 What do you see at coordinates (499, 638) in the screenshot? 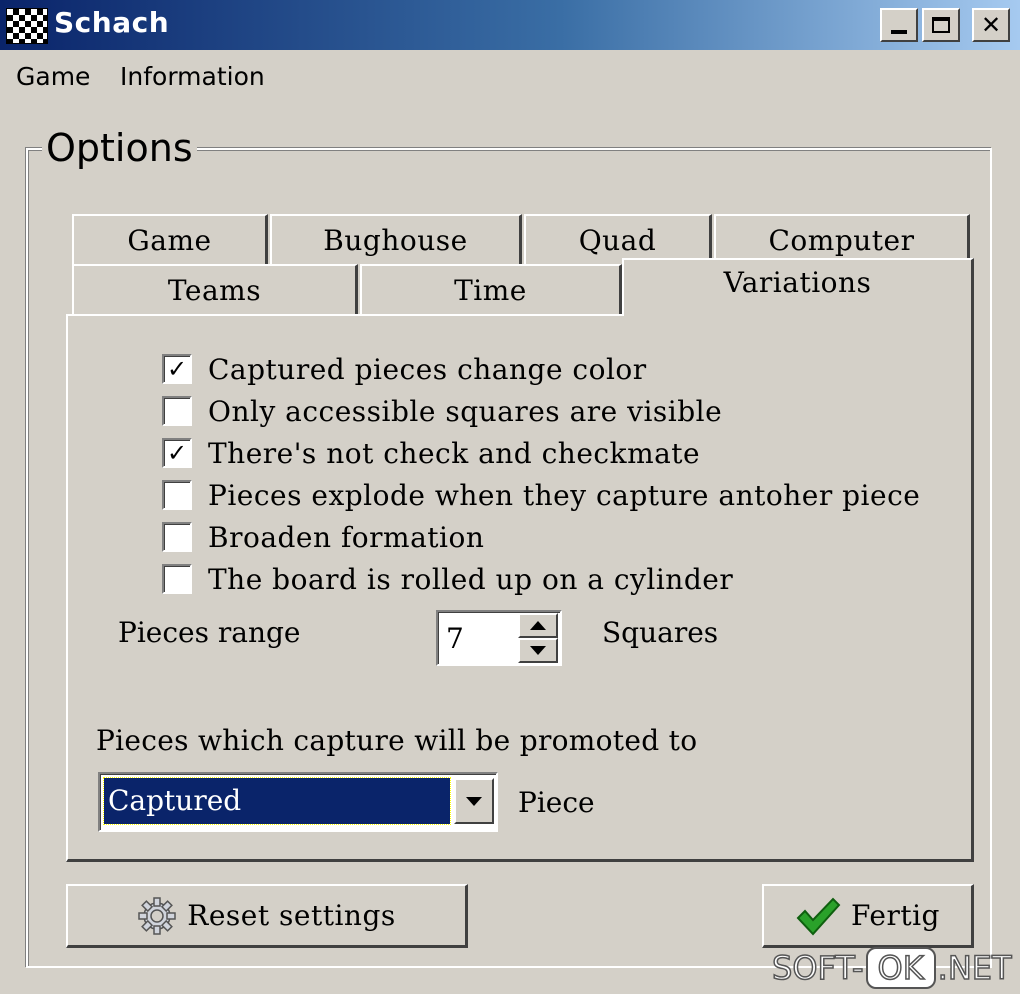
I see `pieces-range-spinner: 7` at bounding box center [499, 638].